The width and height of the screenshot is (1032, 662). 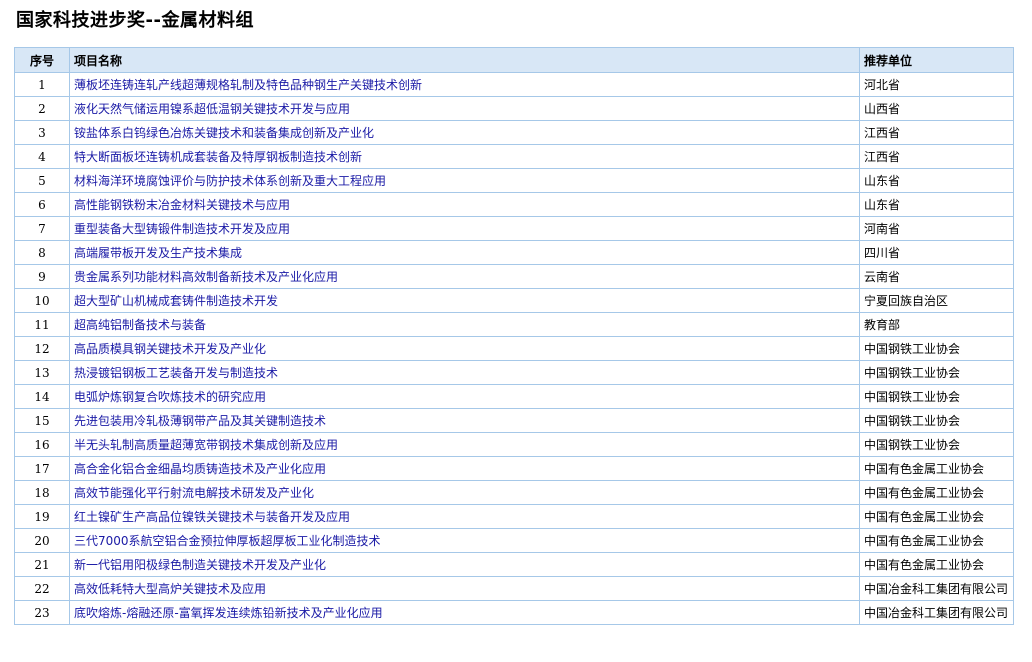 I want to click on project-name-link: 电弧炉炼钢复合吹炼技术的研究应用, so click(x=464, y=396).